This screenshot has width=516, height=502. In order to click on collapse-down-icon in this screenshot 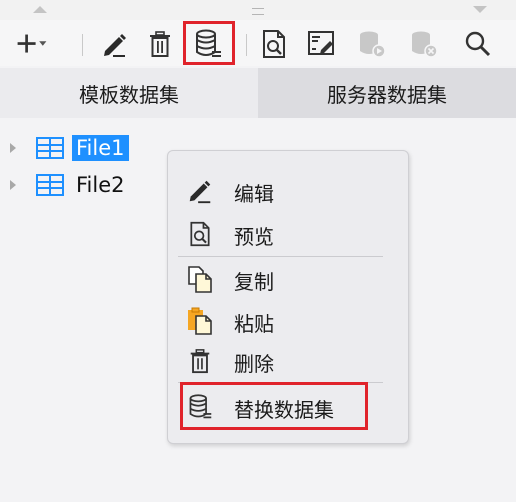, I will do `click(480, 9)`.